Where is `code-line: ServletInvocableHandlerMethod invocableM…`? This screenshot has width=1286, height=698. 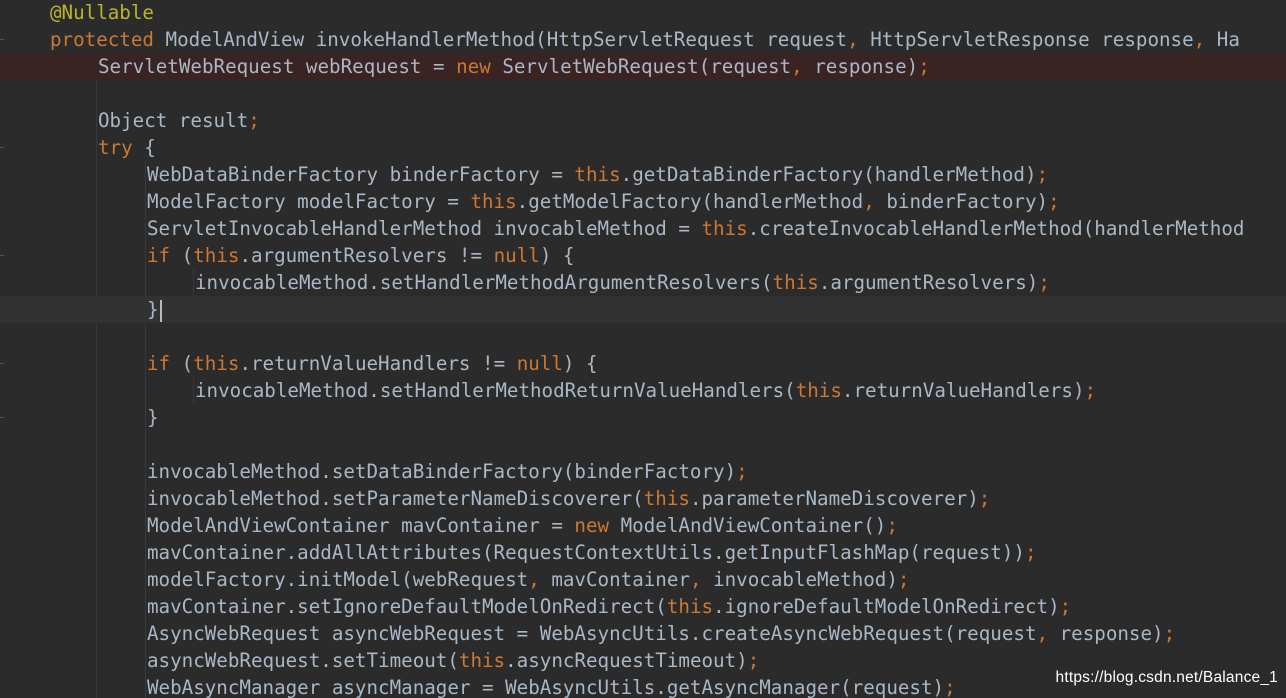 code-line: ServletInvocableHandlerMethod invocableM… is located at coordinates (643, 228).